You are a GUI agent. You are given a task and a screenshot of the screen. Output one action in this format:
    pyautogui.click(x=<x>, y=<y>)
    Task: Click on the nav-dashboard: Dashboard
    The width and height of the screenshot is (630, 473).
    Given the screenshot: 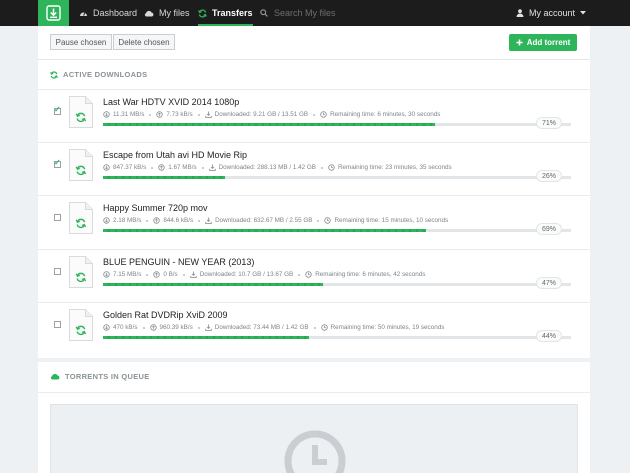 What is the action you would take?
    pyautogui.click(x=108, y=13)
    